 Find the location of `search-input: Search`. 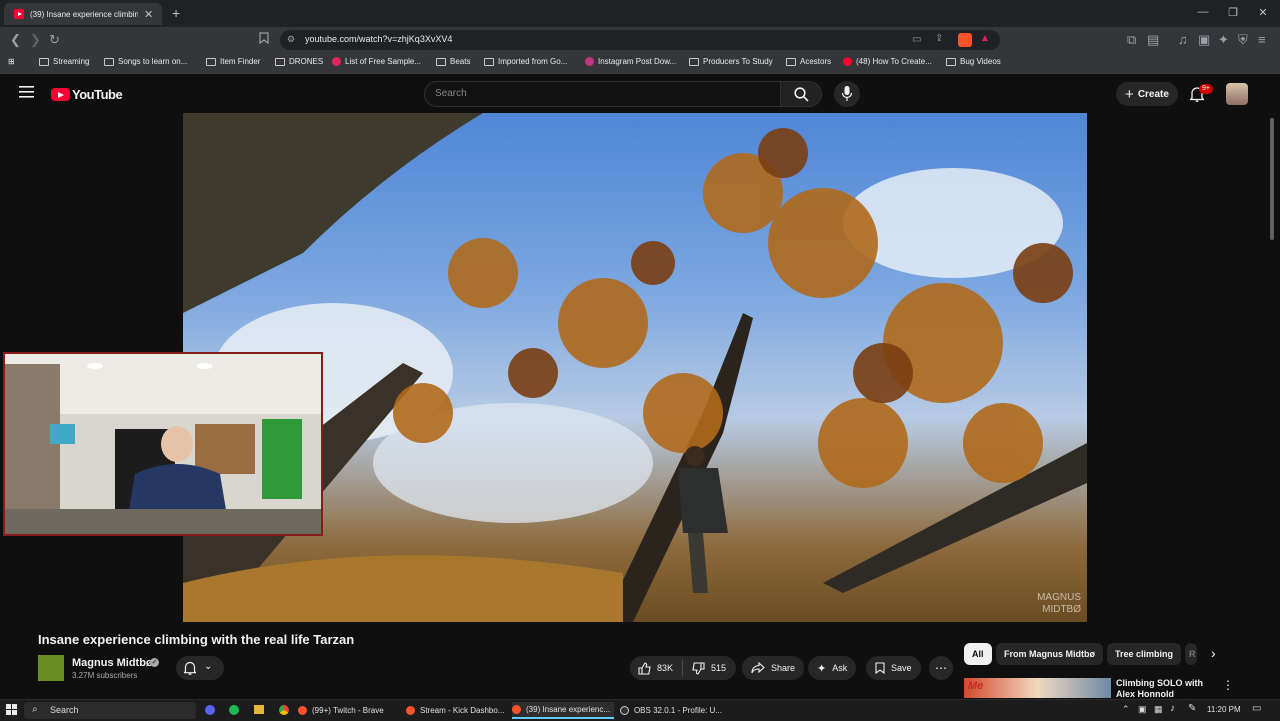

search-input: Search is located at coordinates (602, 94).